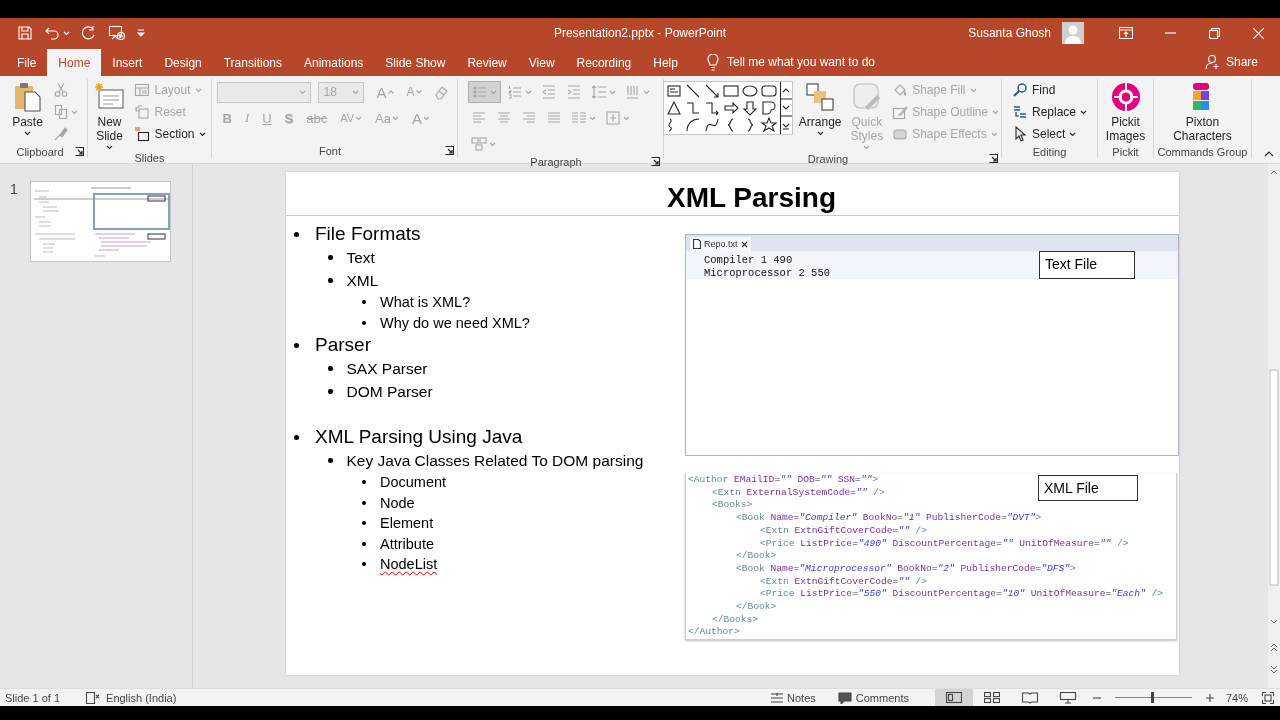  What do you see at coordinates (170, 134) in the screenshot?
I see `section-button: Section` at bounding box center [170, 134].